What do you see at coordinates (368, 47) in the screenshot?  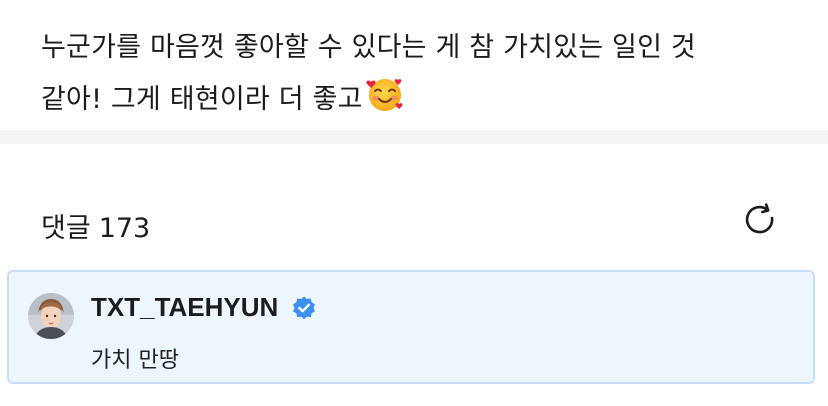 I see `post-text-line-1: 누군가를 마음껏 좋아할 수 있다는 게 참 가치있는 일인 것` at bounding box center [368, 47].